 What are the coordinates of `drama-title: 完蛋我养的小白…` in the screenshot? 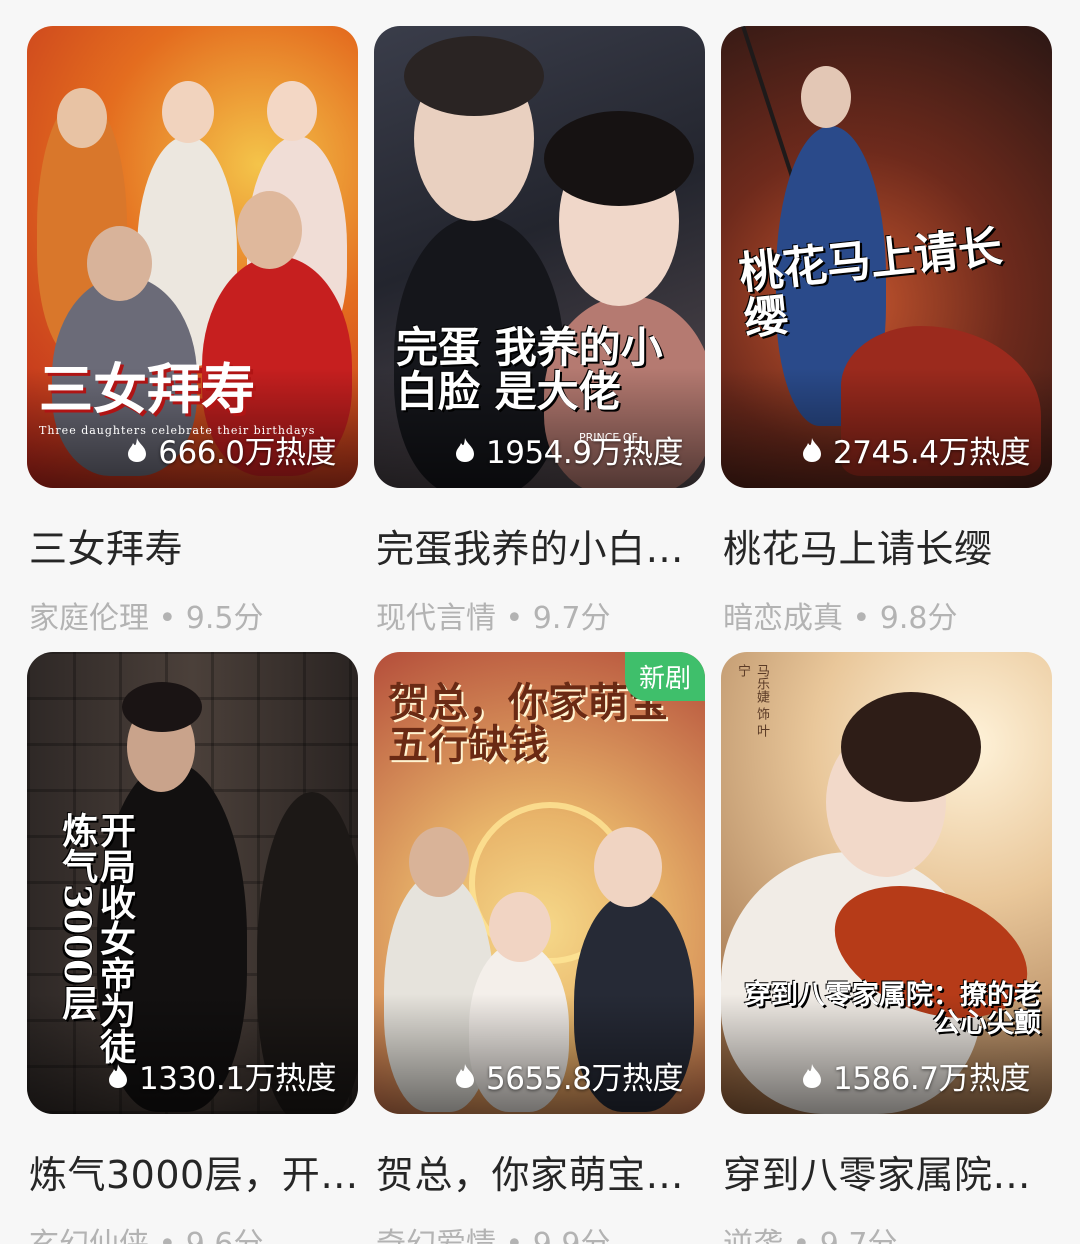 It's located at (539, 545).